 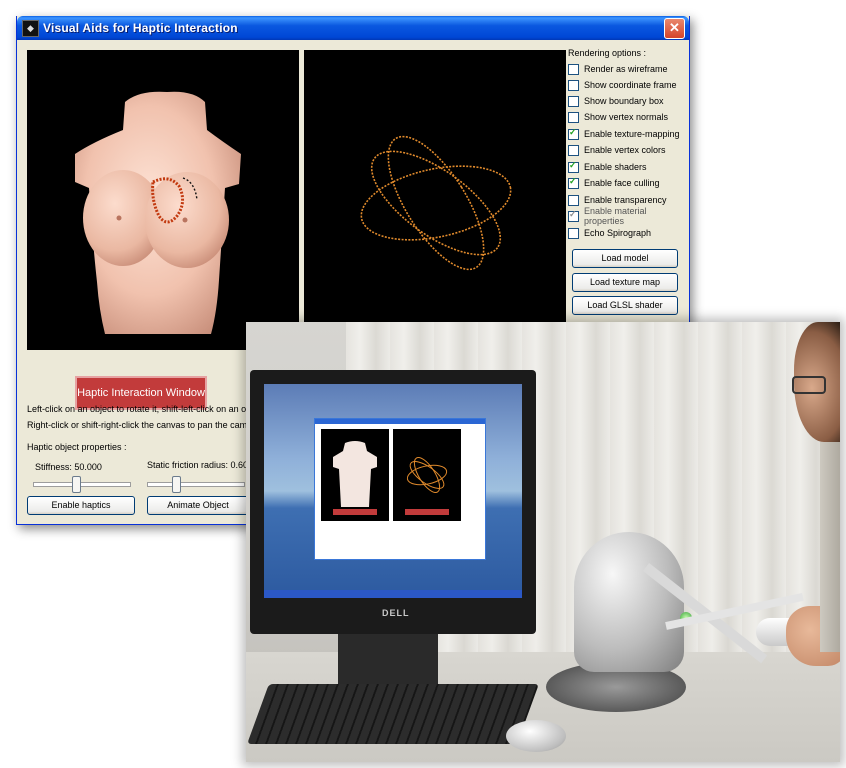 I want to click on enable-haptics-button: Enable haptics, so click(x=81, y=505).